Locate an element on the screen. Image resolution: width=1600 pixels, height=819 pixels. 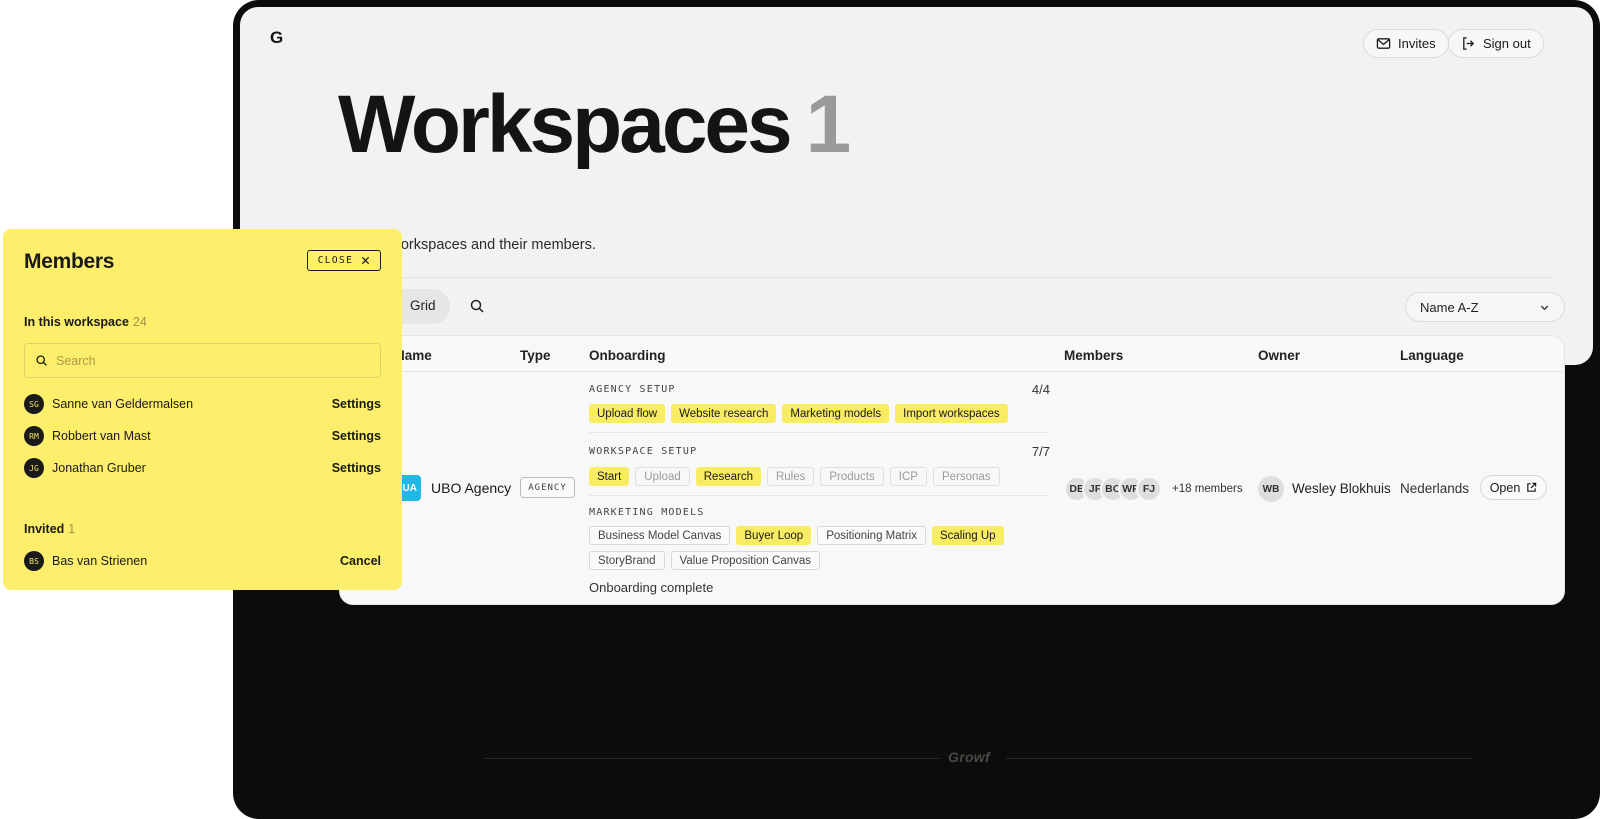
chevron-down-icon is located at coordinates (1544, 307).